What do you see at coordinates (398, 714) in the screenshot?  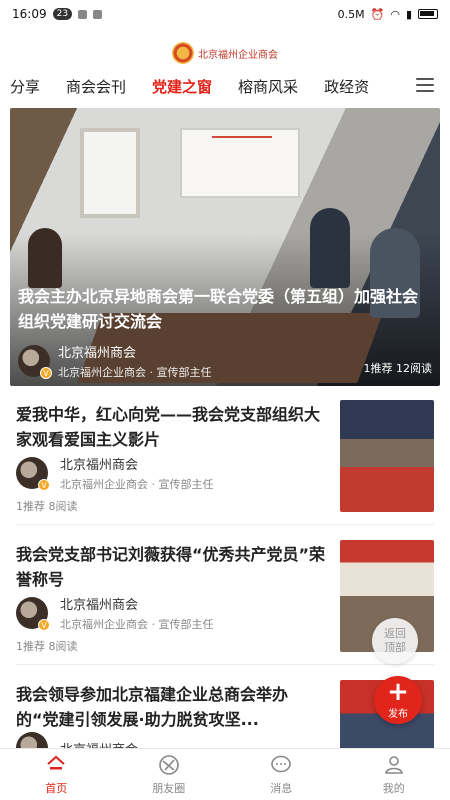 I see `publish-label: 发布` at bounding box center [398, 714].